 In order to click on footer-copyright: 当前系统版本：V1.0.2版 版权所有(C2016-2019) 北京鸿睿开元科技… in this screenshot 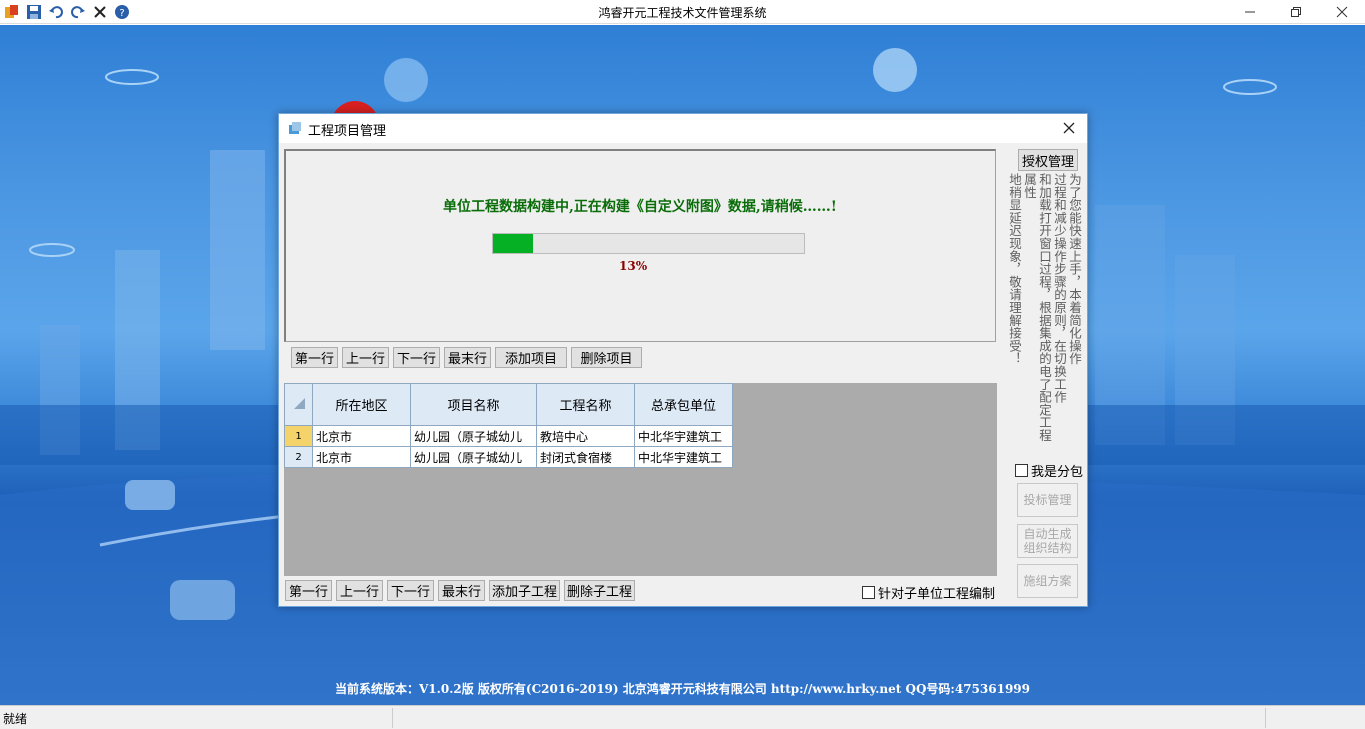, I will do `click(682, 689)`.